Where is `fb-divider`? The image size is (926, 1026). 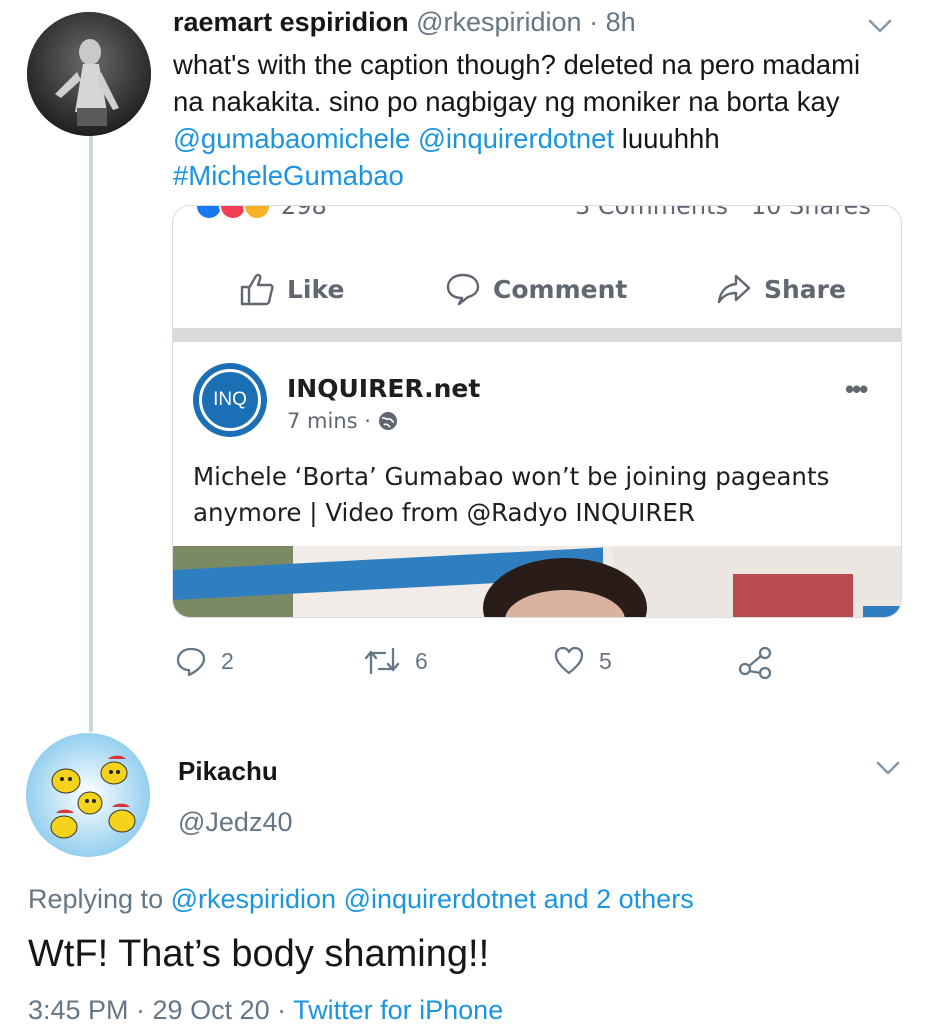 fb-divider is located at coordinates (537, 335).